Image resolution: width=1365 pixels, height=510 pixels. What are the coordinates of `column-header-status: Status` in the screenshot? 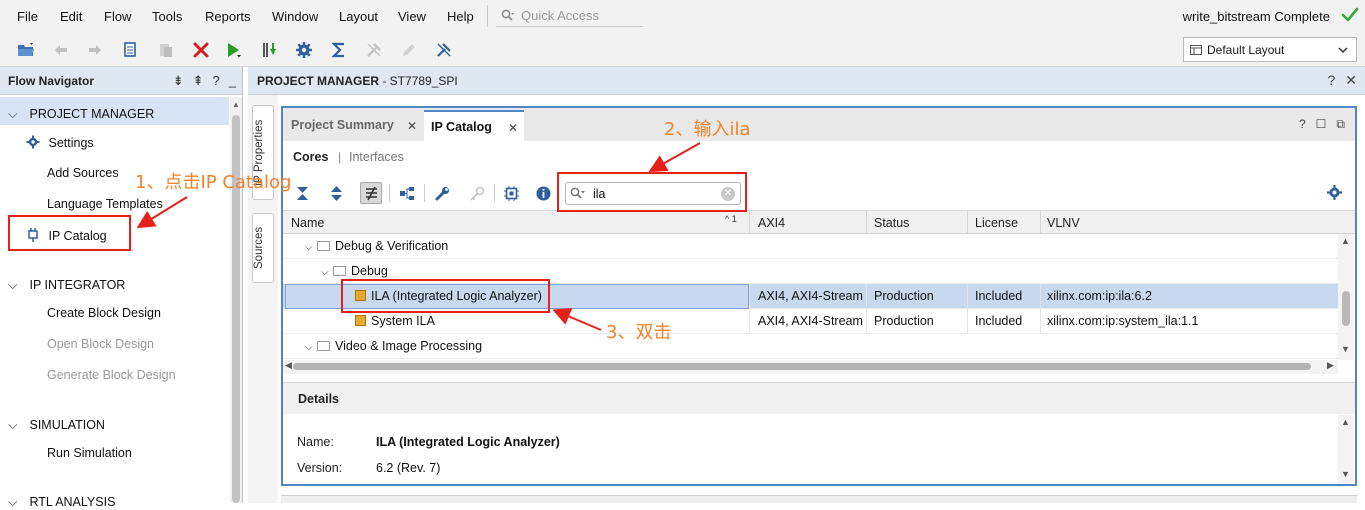 It's located at (891, 223).